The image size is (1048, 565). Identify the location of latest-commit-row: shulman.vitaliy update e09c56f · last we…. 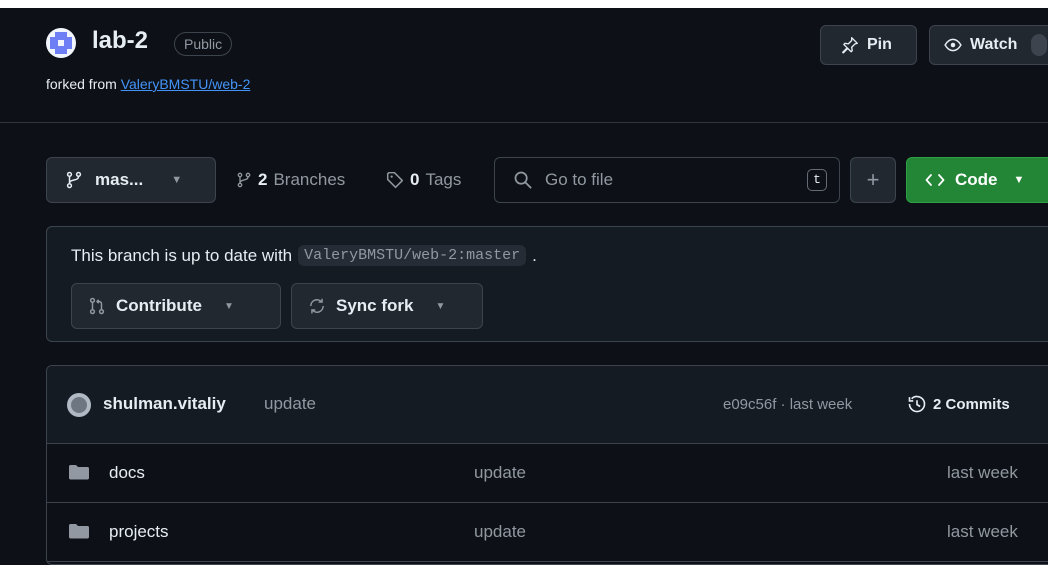
(547, 405).